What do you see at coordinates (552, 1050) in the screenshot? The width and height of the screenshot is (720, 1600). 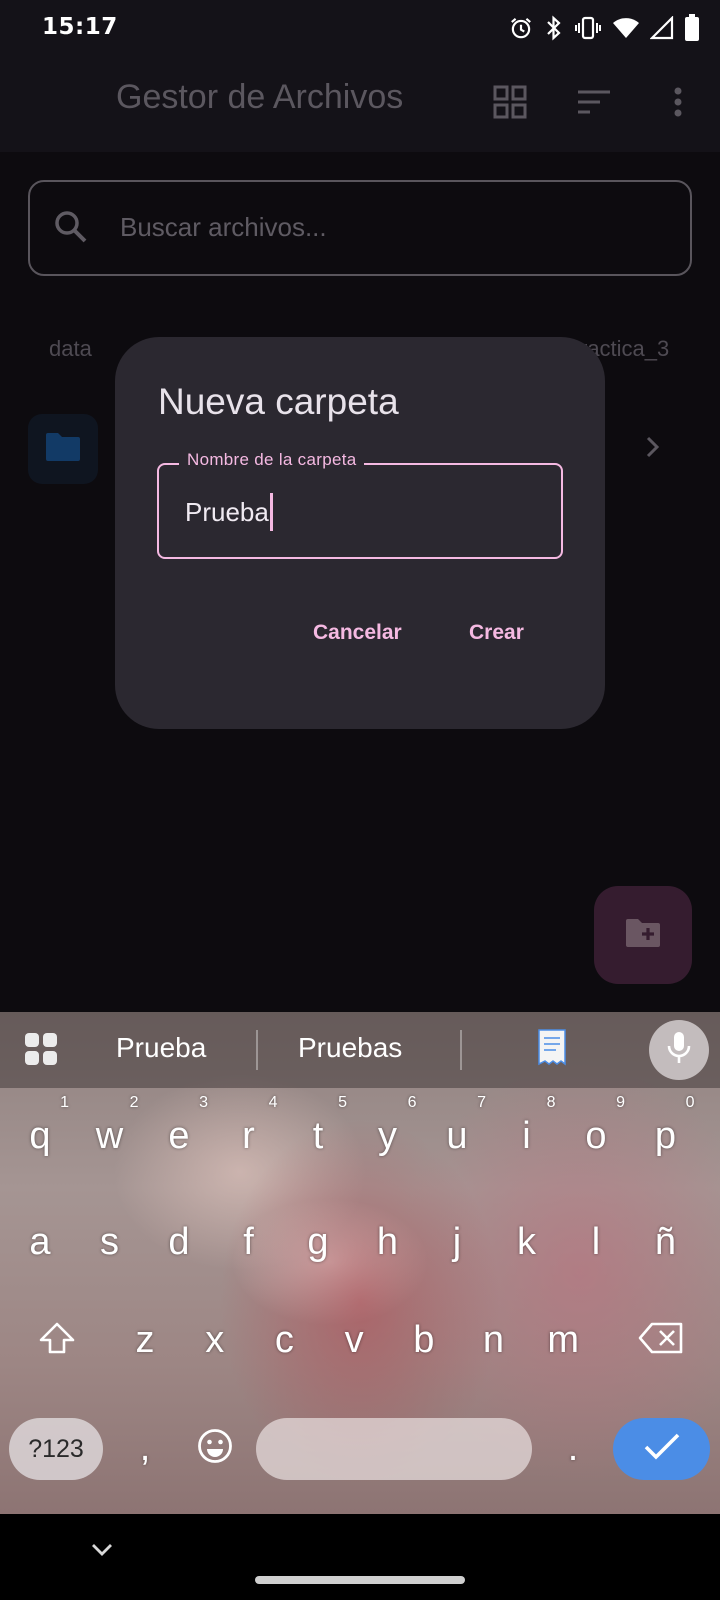 I see `clipboard-icon` at bounding box center [552, 1050].